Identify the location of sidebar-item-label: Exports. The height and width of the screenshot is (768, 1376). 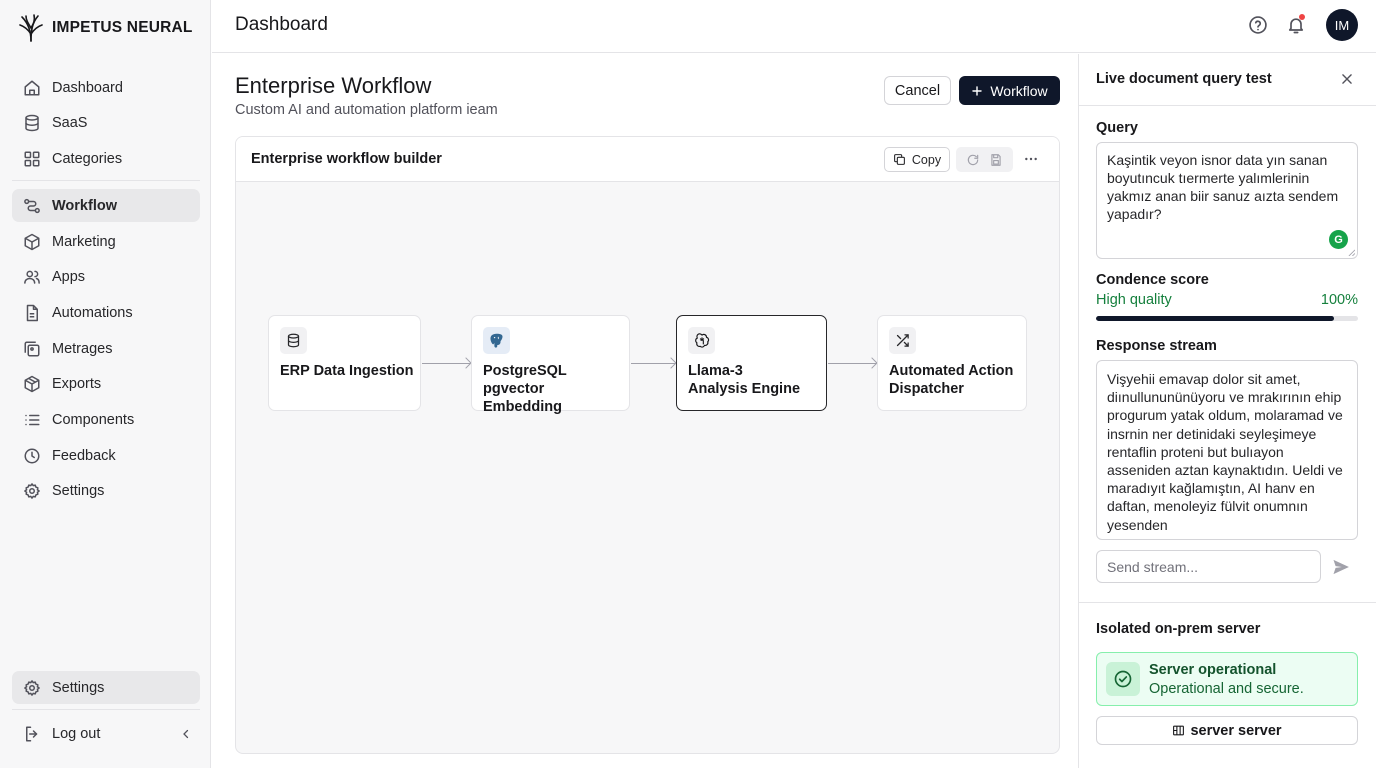
(77, 384).